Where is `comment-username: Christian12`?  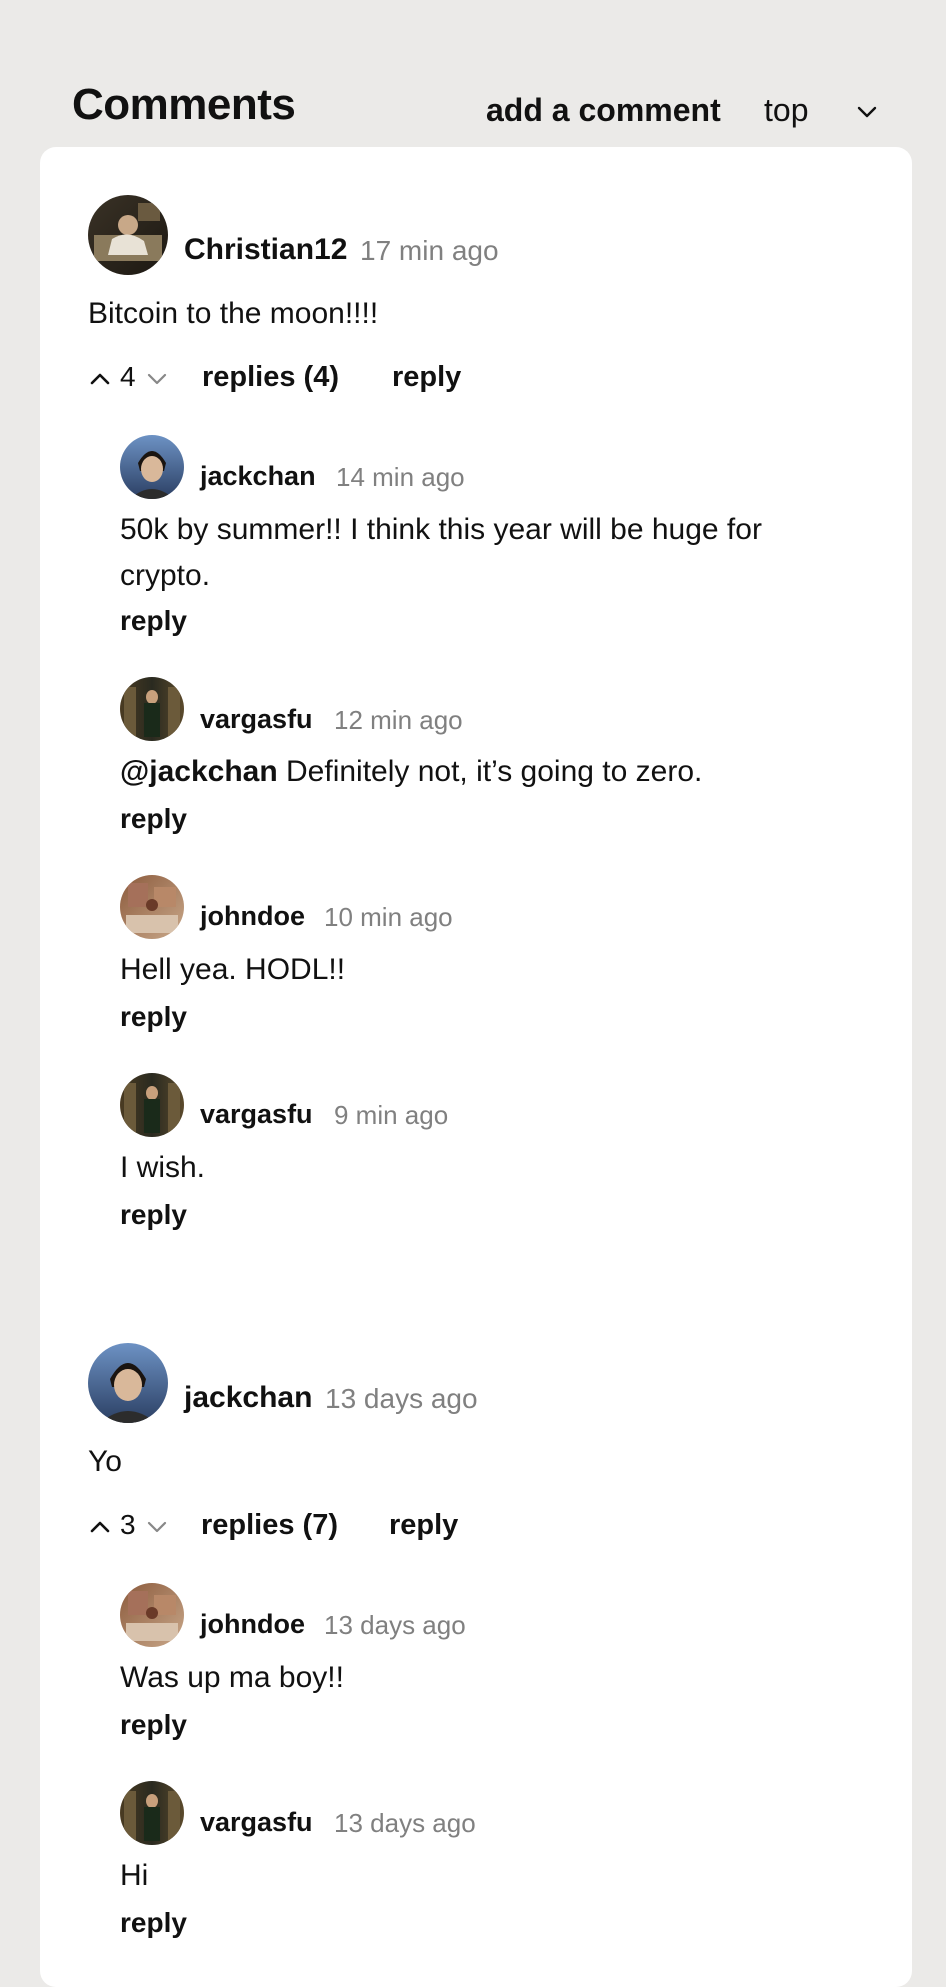 comment-username: Christian12 is located at coordinates (265, 250).